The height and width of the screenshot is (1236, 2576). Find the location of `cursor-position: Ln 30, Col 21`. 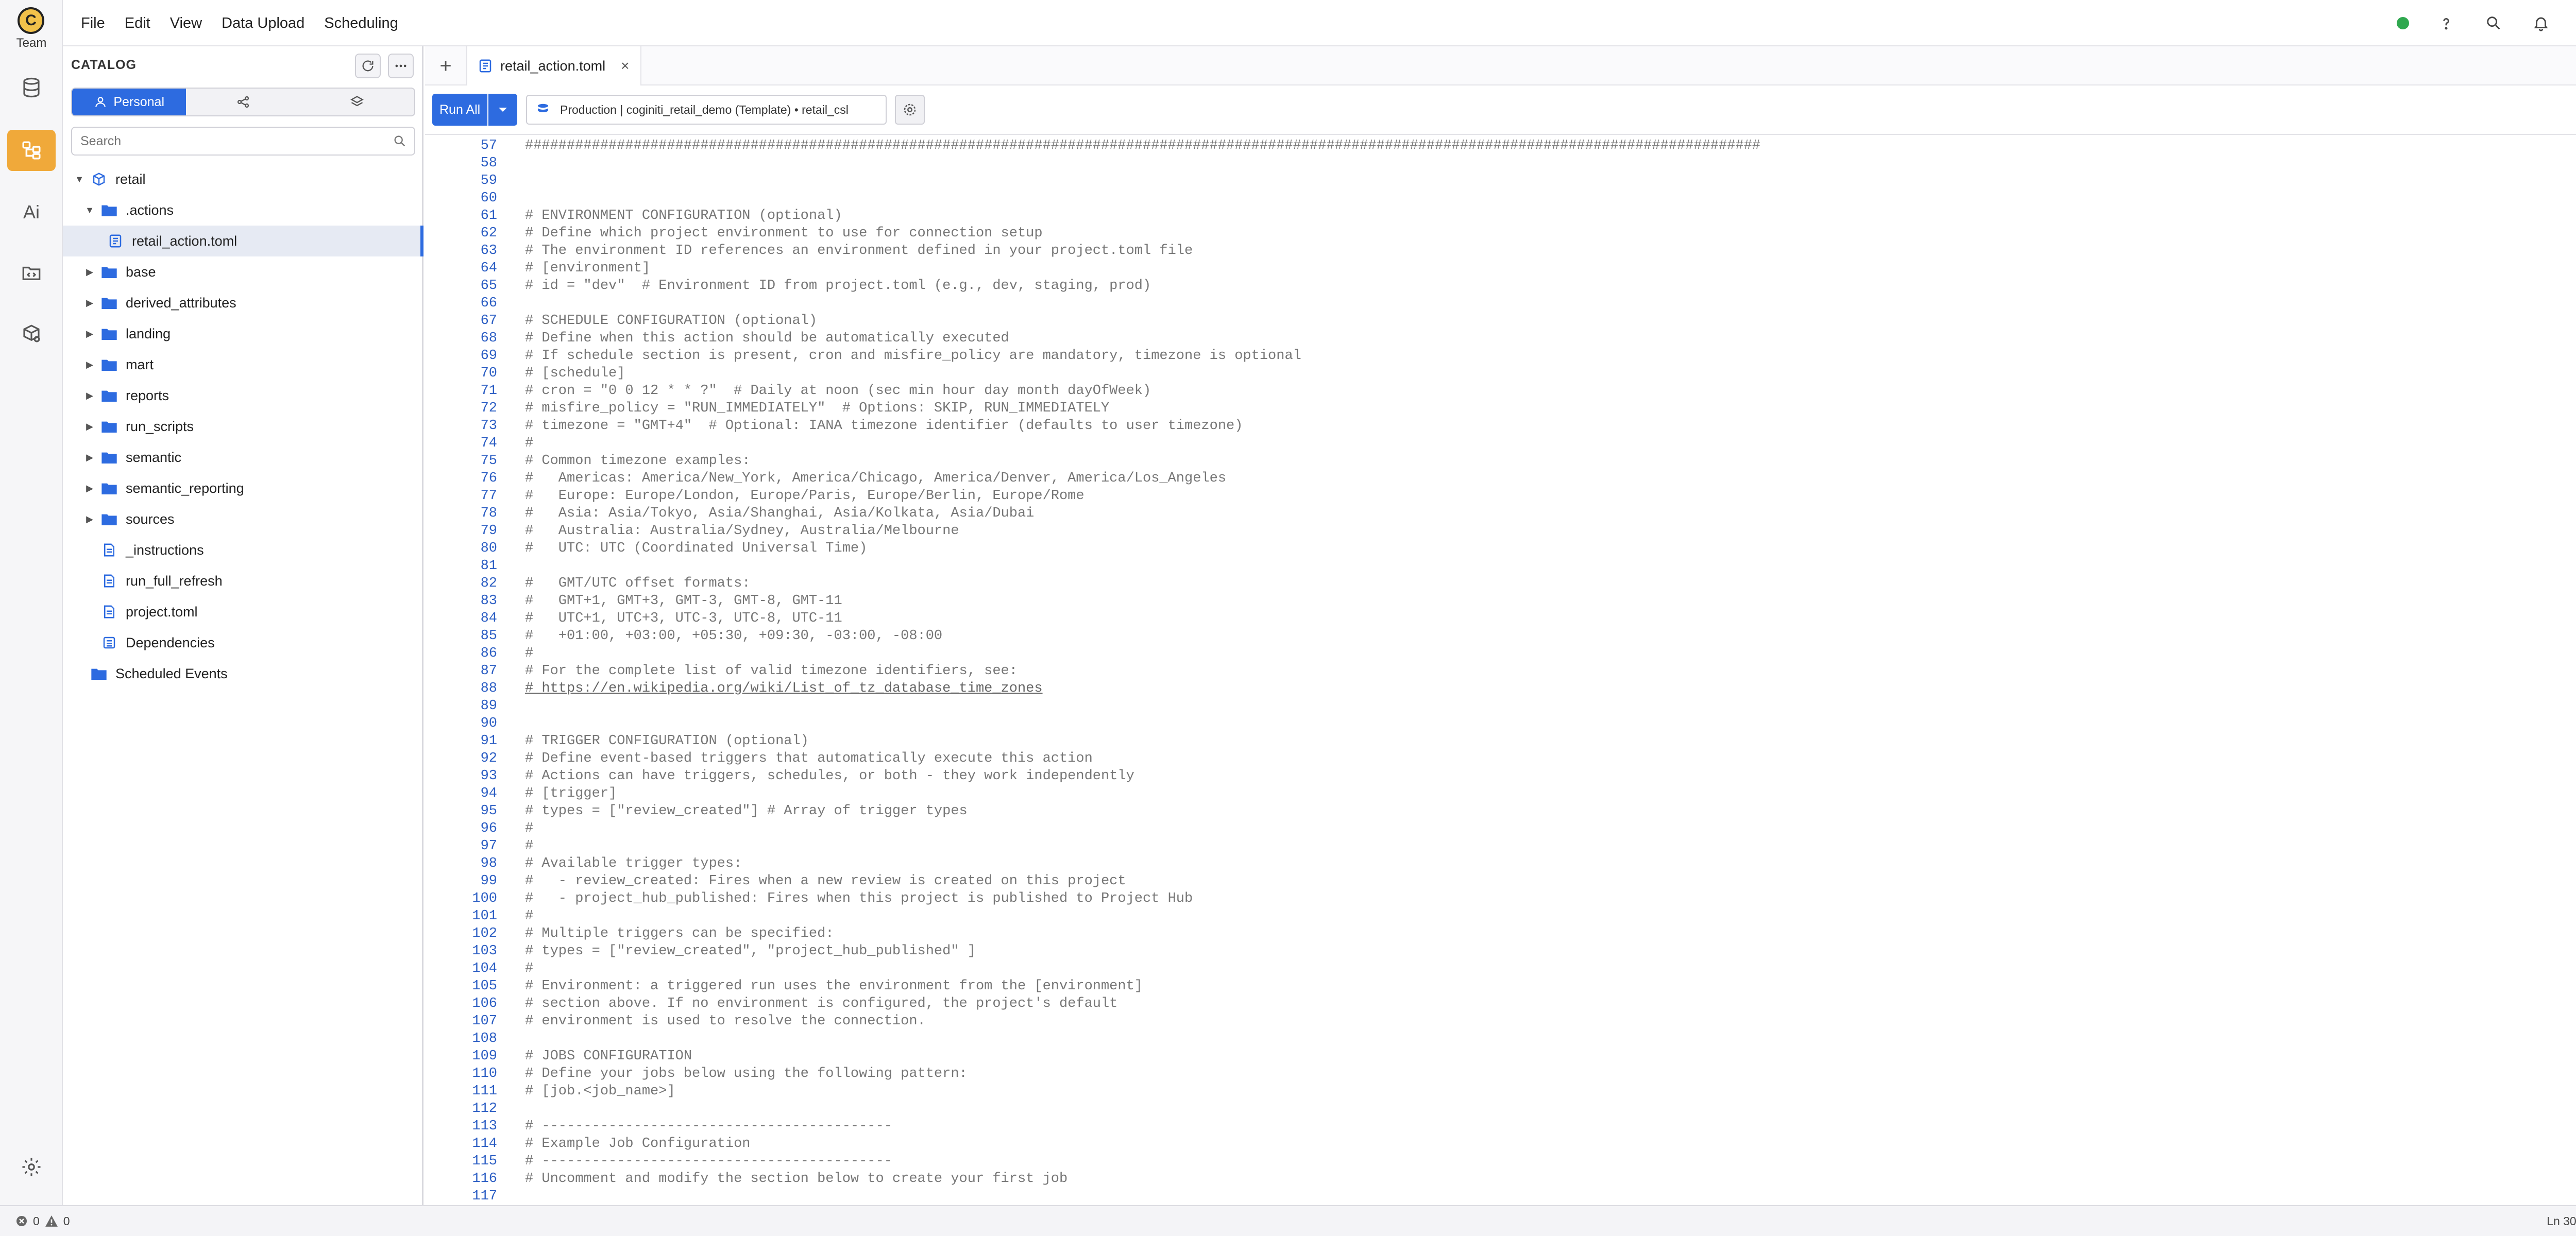

cursor-position: Ln 30, Col 21 is located at coordinates (2561, 1221).